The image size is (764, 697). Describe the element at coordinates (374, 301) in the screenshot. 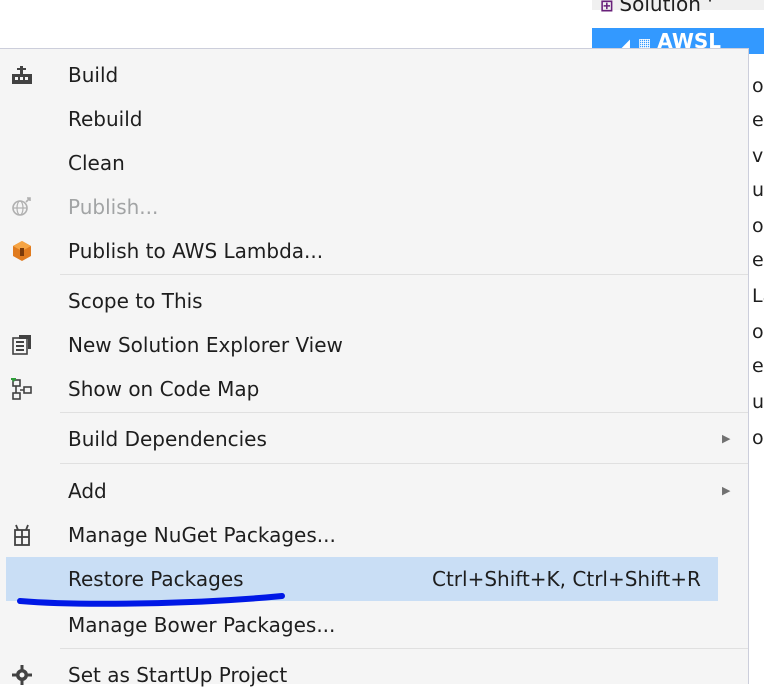

I see `menu-item-scope-to-this: Scope to This` at that location.